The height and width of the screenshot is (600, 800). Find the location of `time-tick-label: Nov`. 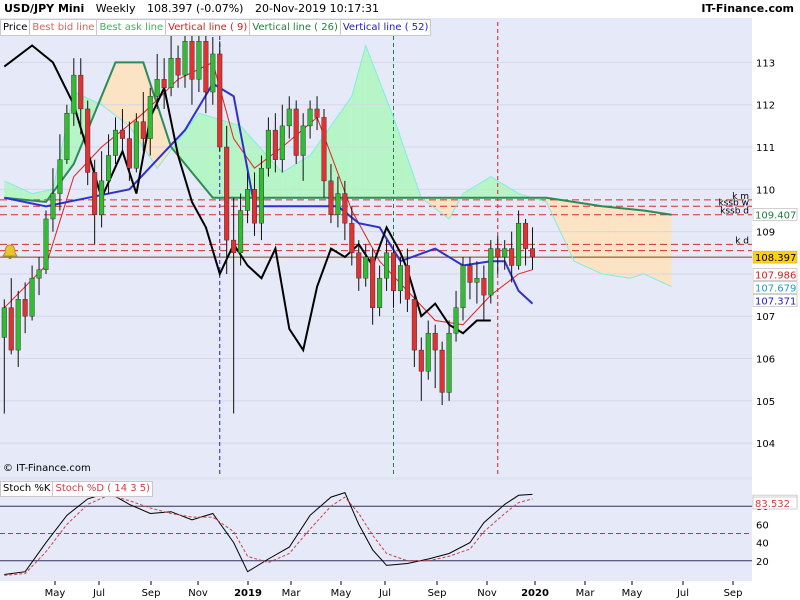

time-tick-label: Nov is located at coordinates (198, 593).